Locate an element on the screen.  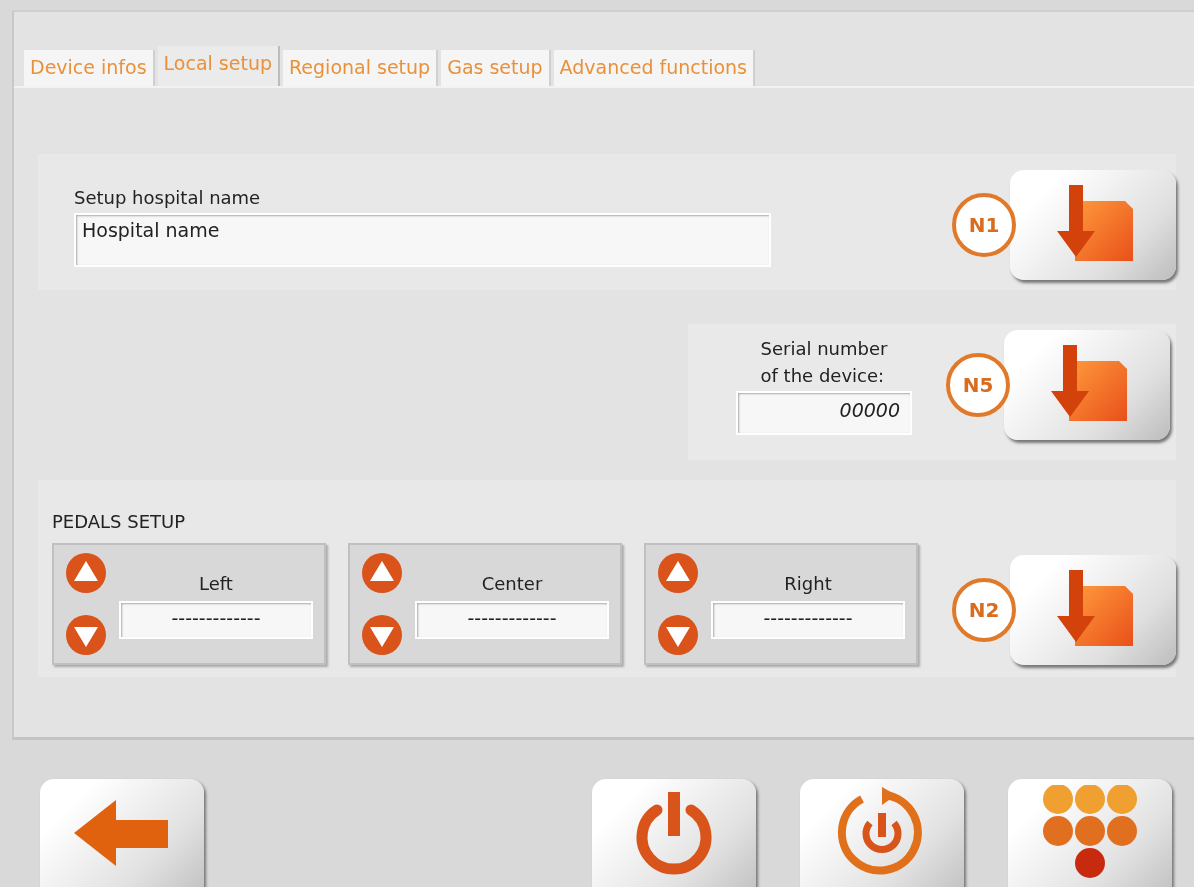
keypad-icon is located at coordinates (1090, 833).